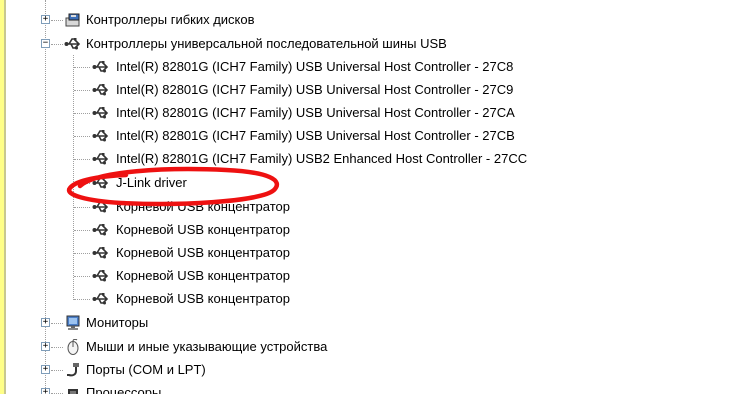 The width and height of the screenshot is (740, 394). What do you see at coordinates (173, 186) in the screenshot?
I see `red-annotation-circle` at bounding box center [173, 186].